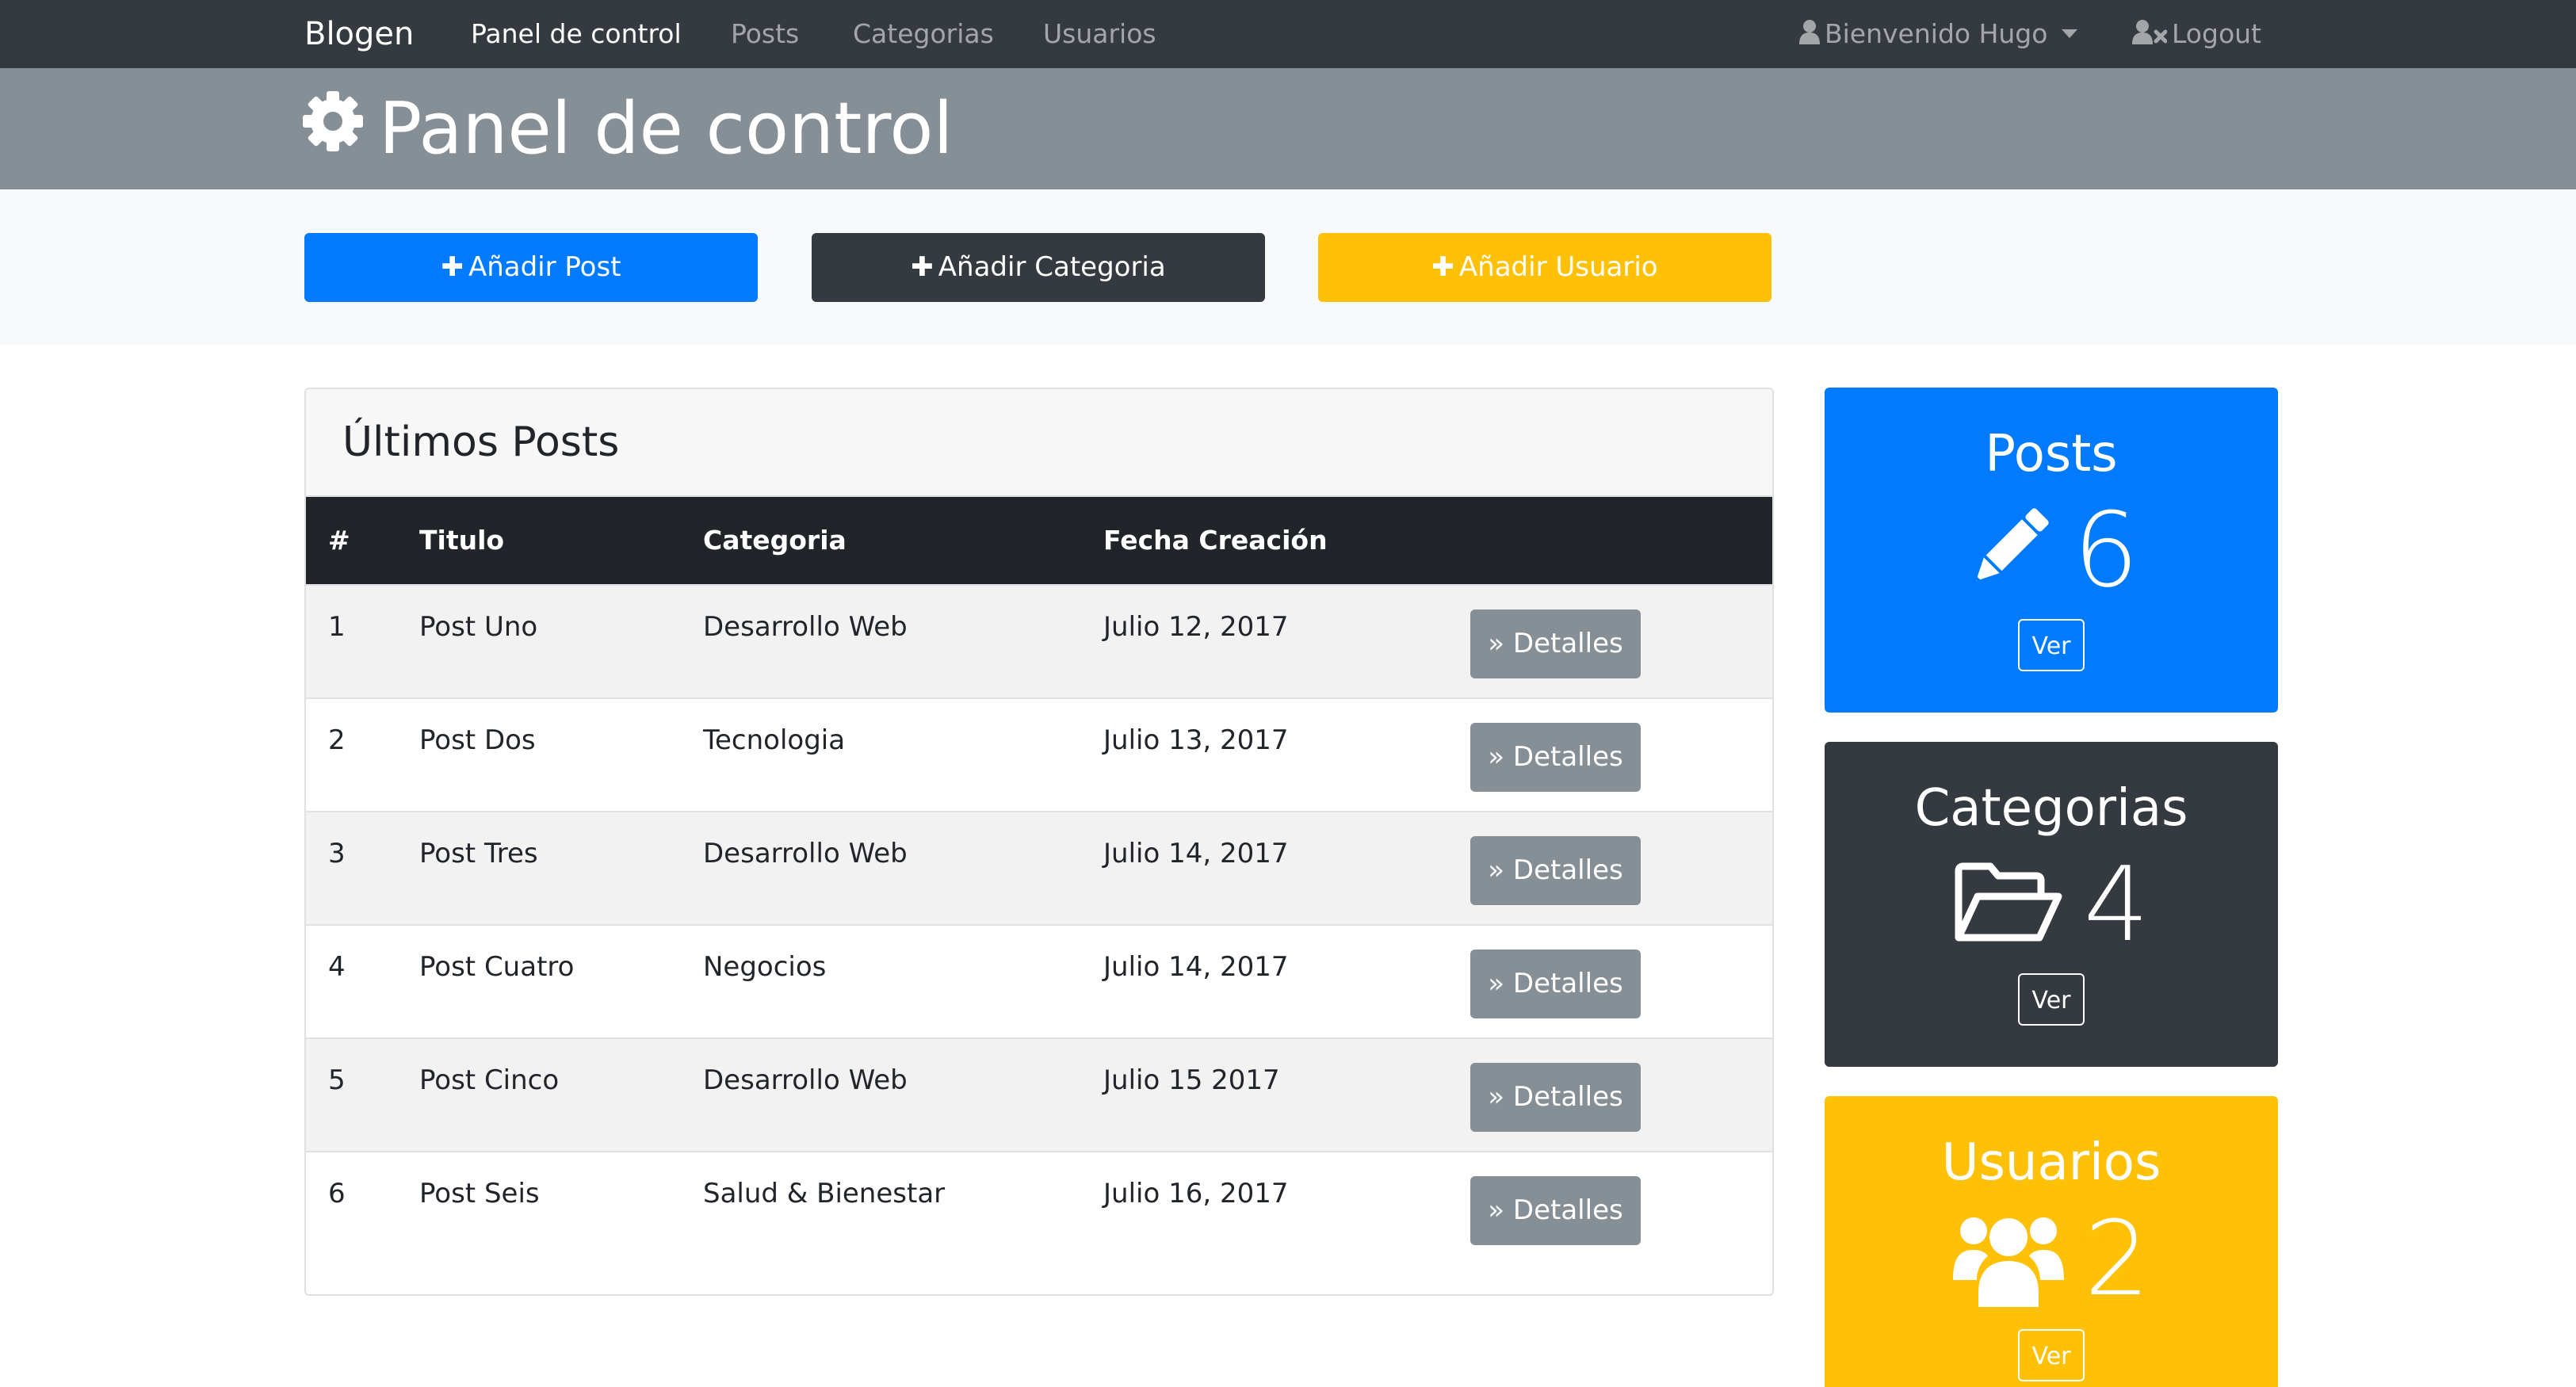 The height and width of the screenshot is (1387, 2576). Describe the element at coordinates (333, 128) in the screenshot. I see `gear-icon` at that location.